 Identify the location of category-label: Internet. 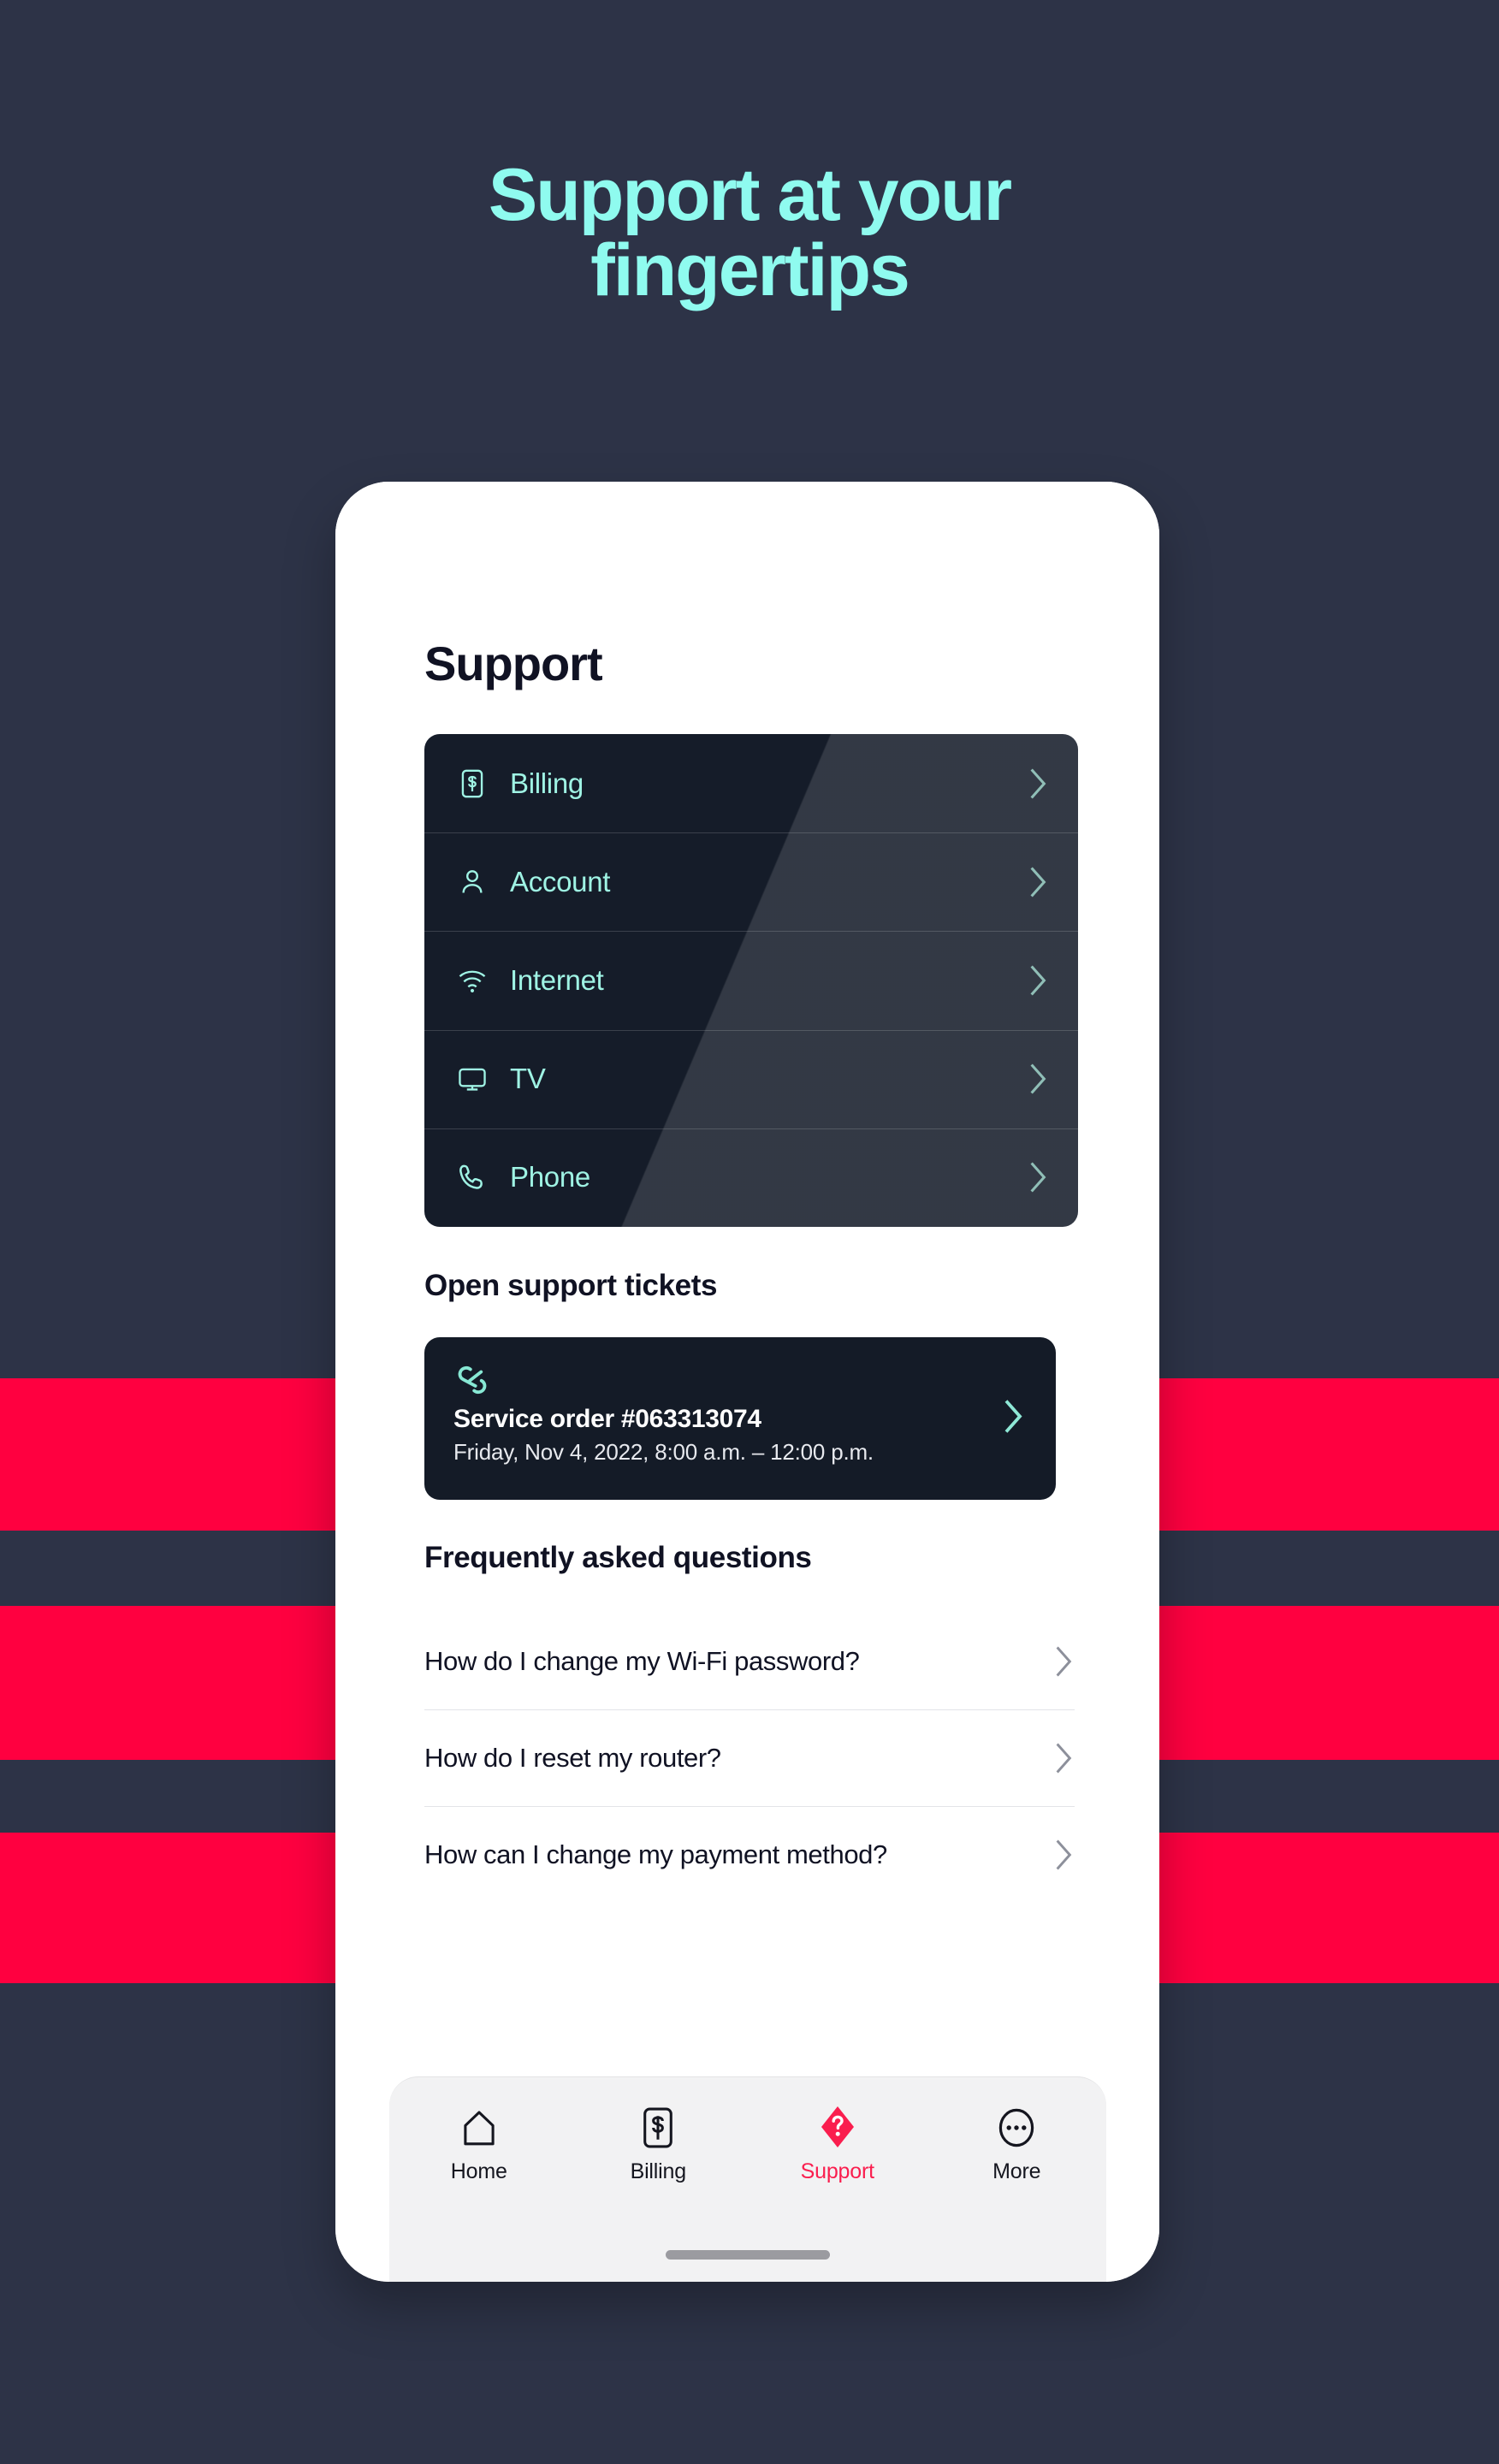
(557, 979).